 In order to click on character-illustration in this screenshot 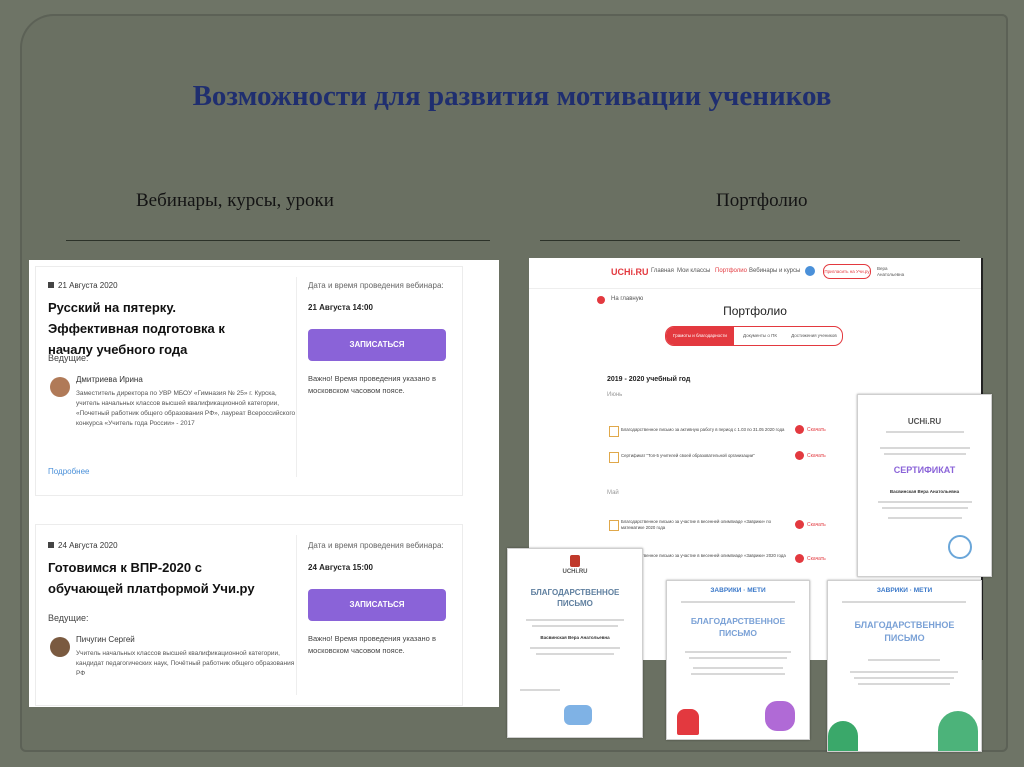, I will do `click(578, 715)`.